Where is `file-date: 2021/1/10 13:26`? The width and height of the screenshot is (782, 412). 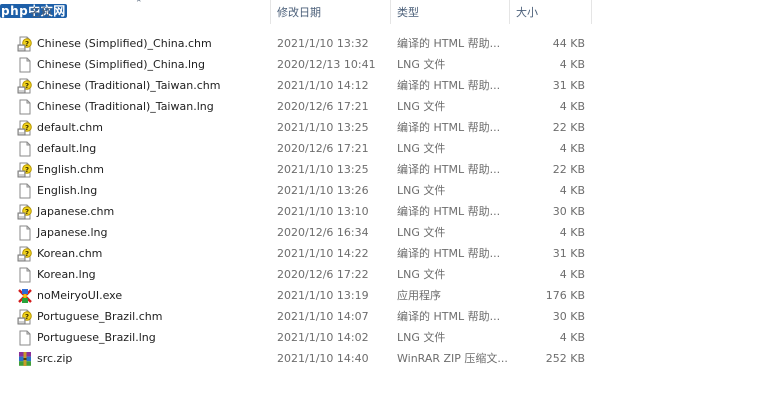
file-date: 2021/1/10 13:26 is located at coordinates (323, 190).